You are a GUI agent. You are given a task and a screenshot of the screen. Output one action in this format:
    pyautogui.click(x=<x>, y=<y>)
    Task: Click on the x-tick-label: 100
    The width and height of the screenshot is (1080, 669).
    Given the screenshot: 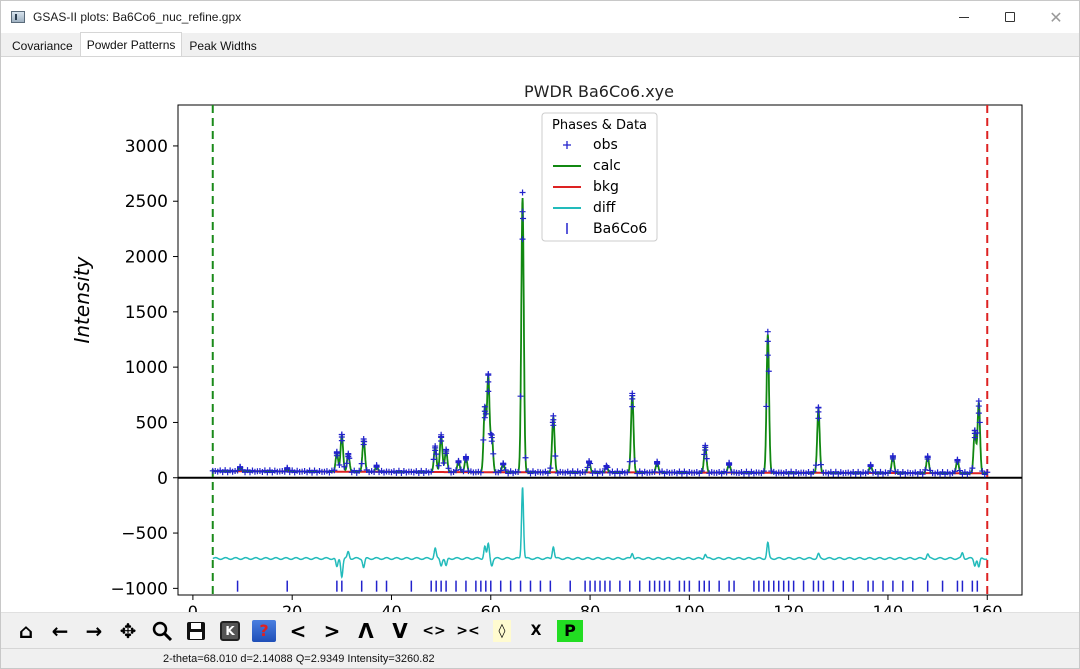 What is the action you would take?
    pyautogui.click(x=689, y=607)
    